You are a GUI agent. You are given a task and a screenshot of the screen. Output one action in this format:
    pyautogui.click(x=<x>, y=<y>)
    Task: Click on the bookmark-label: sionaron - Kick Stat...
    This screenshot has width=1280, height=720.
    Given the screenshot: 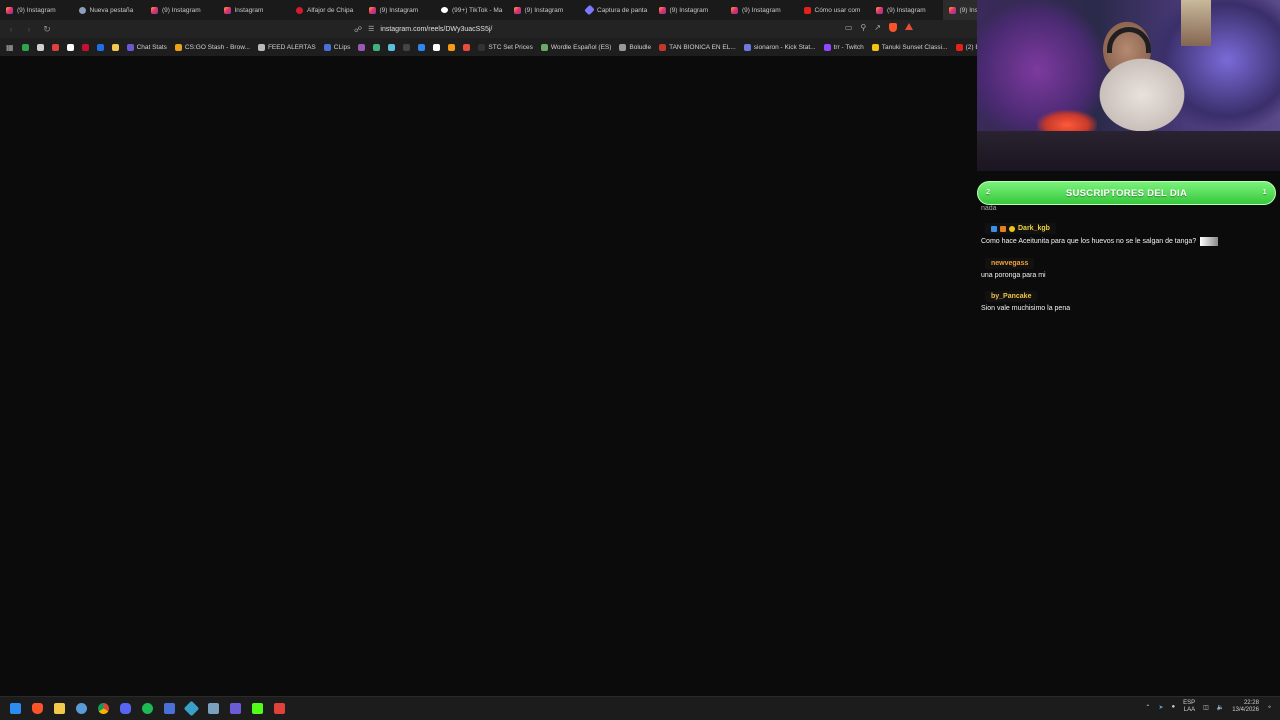 What is the action you would take?
    pyautogui.click(x=784, y=47)
    